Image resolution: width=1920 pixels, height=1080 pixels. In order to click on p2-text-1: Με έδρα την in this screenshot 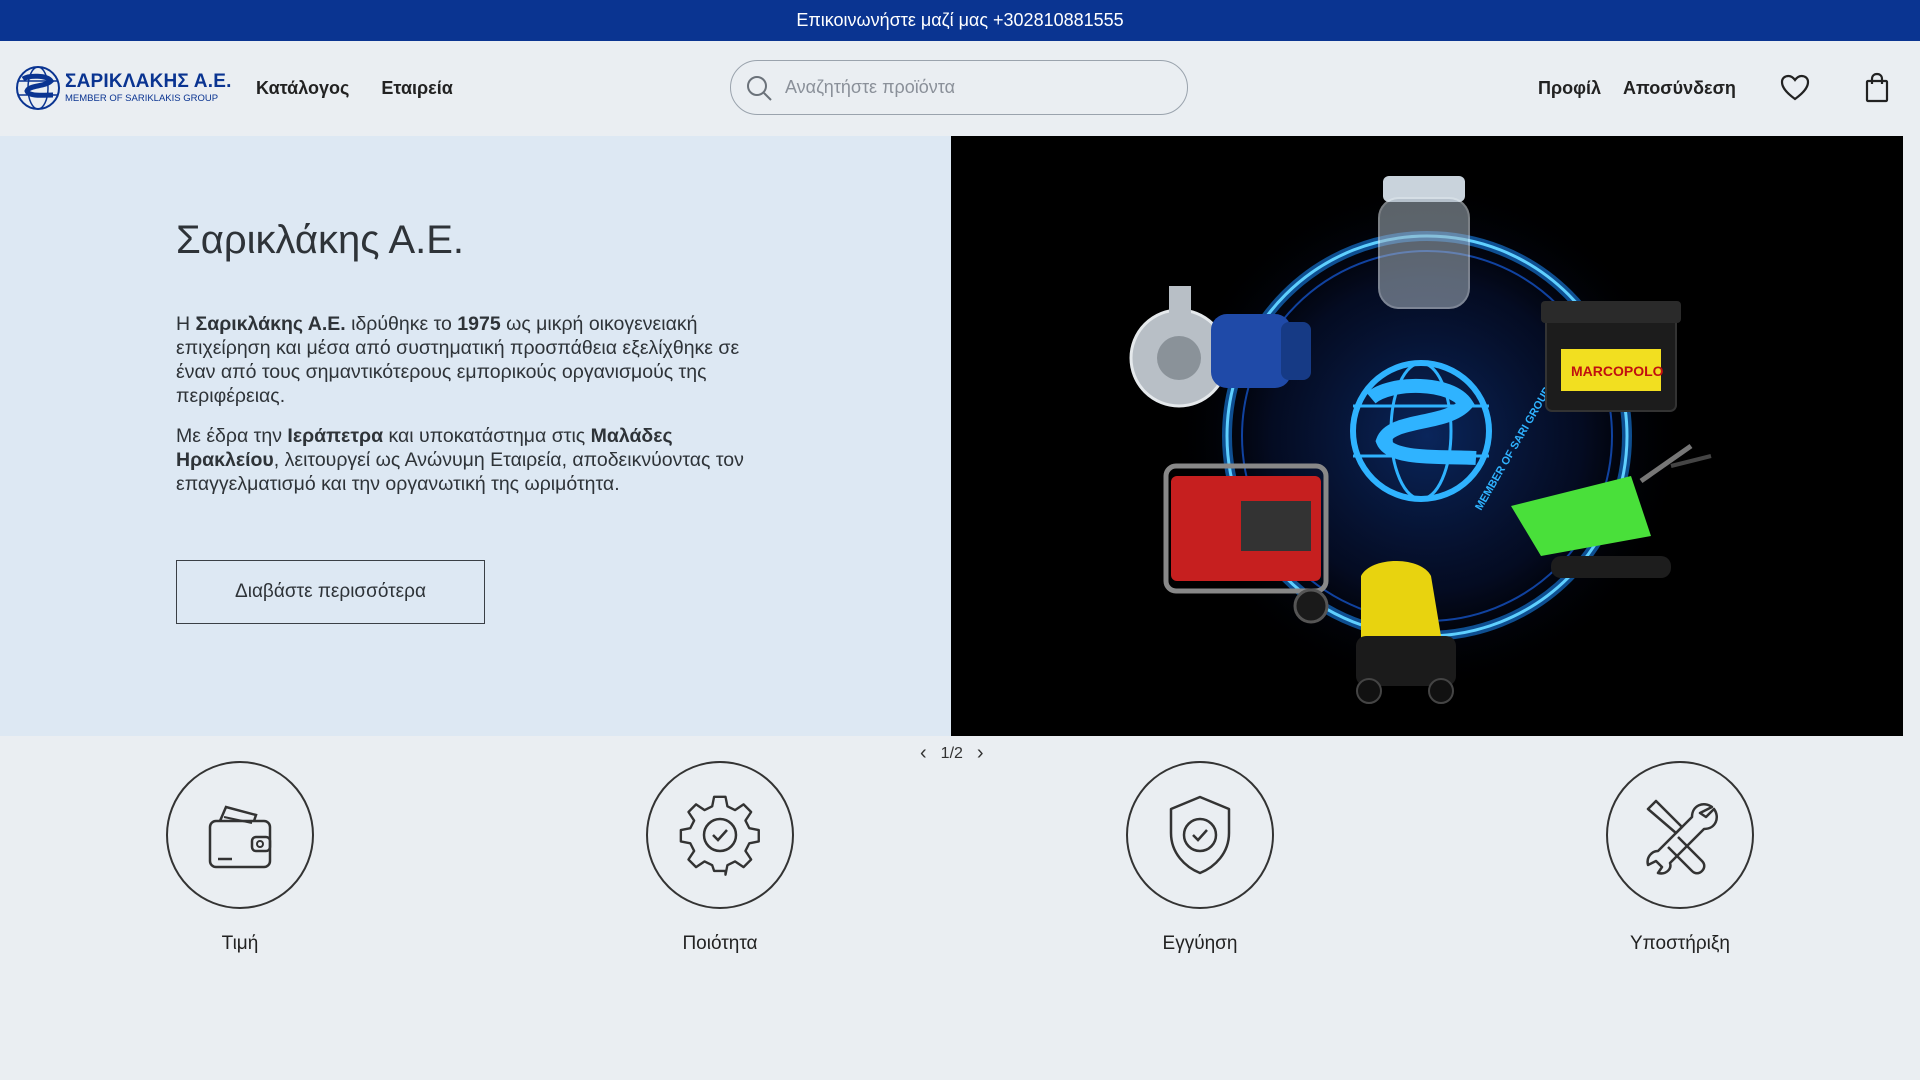, I will do `click(232, 436)`.